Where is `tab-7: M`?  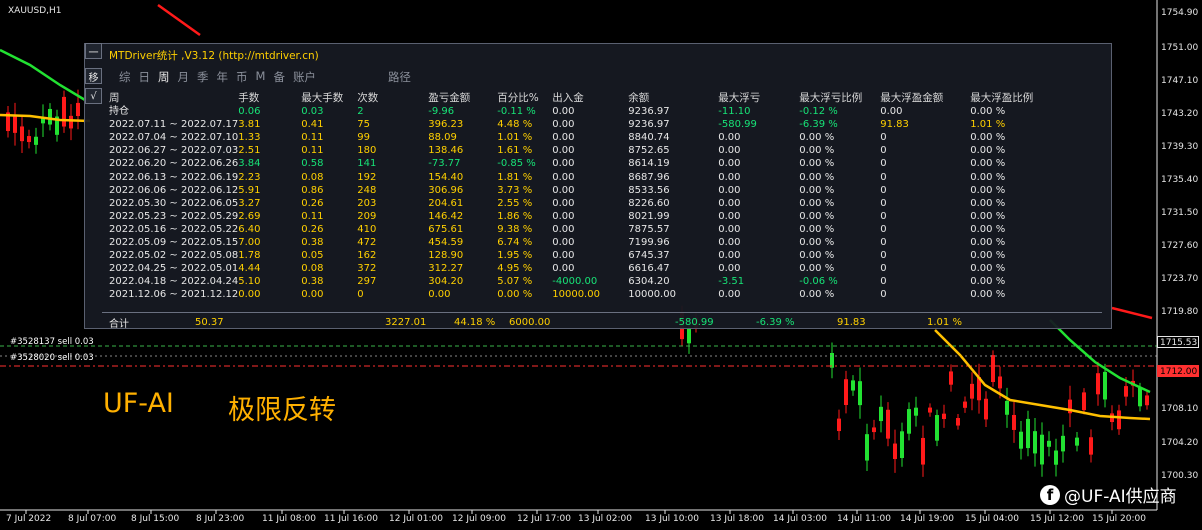
tab-7: M is located at coordinates (261, 77).